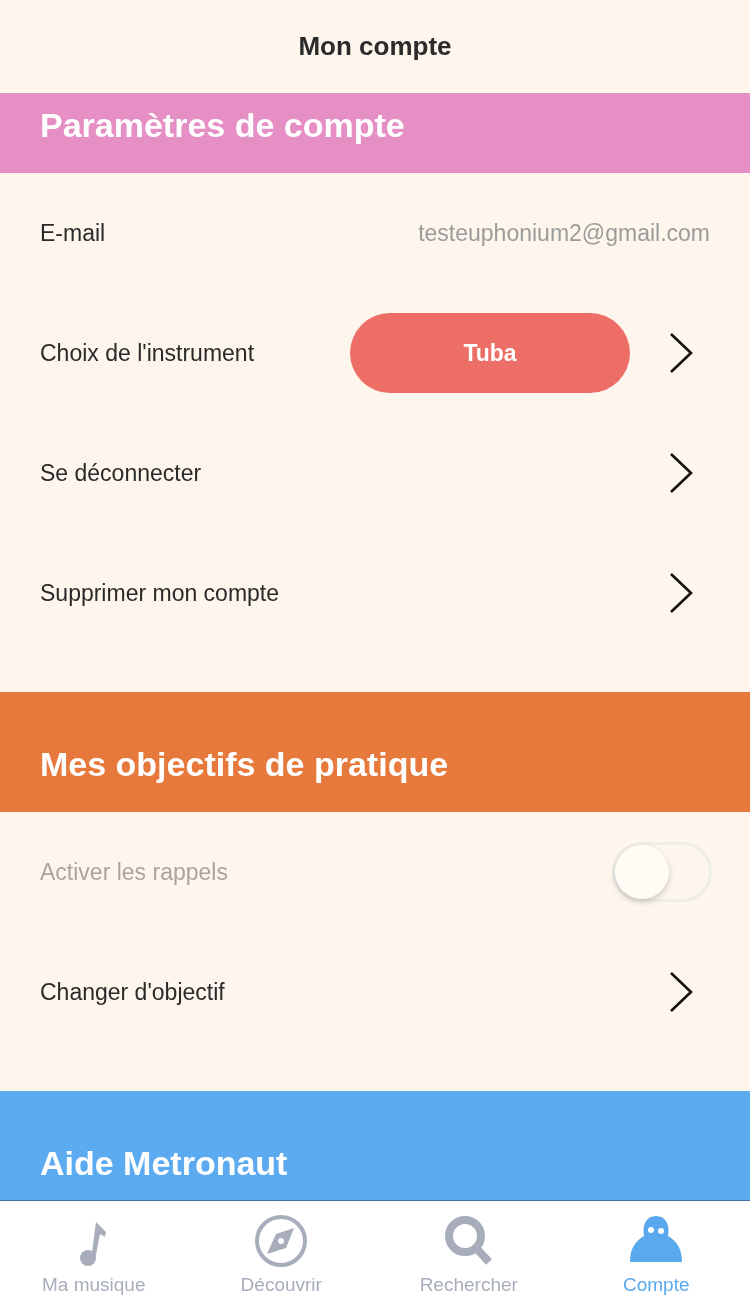 The image size is (750, 1300). I want to click on row-label: Activer les rappels, so click(134, 872).